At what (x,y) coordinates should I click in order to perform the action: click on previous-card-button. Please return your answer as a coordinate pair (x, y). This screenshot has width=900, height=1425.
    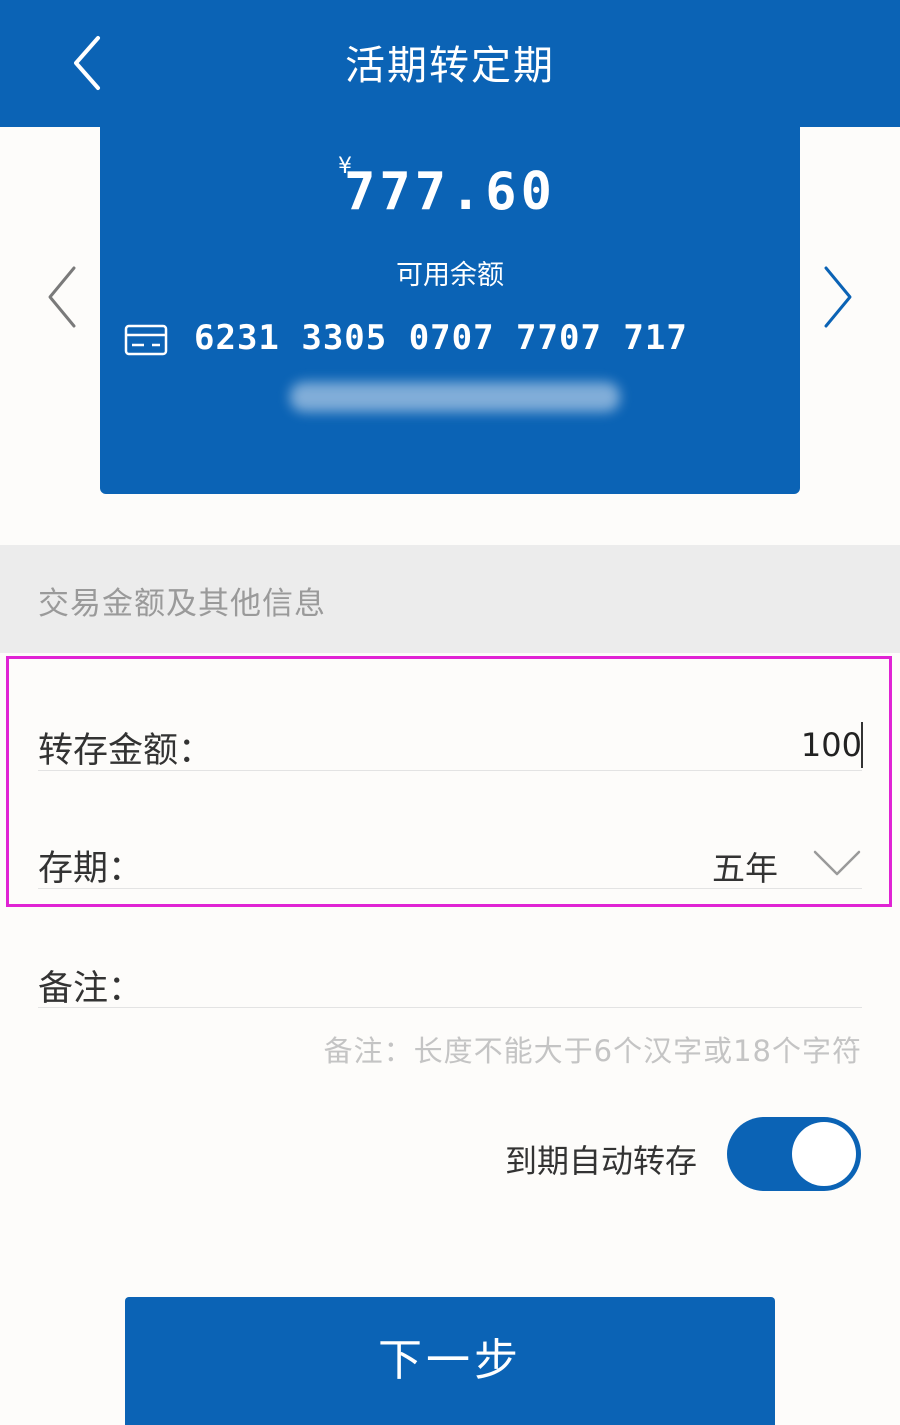
    Looking at the image, I should click on (62, 297).